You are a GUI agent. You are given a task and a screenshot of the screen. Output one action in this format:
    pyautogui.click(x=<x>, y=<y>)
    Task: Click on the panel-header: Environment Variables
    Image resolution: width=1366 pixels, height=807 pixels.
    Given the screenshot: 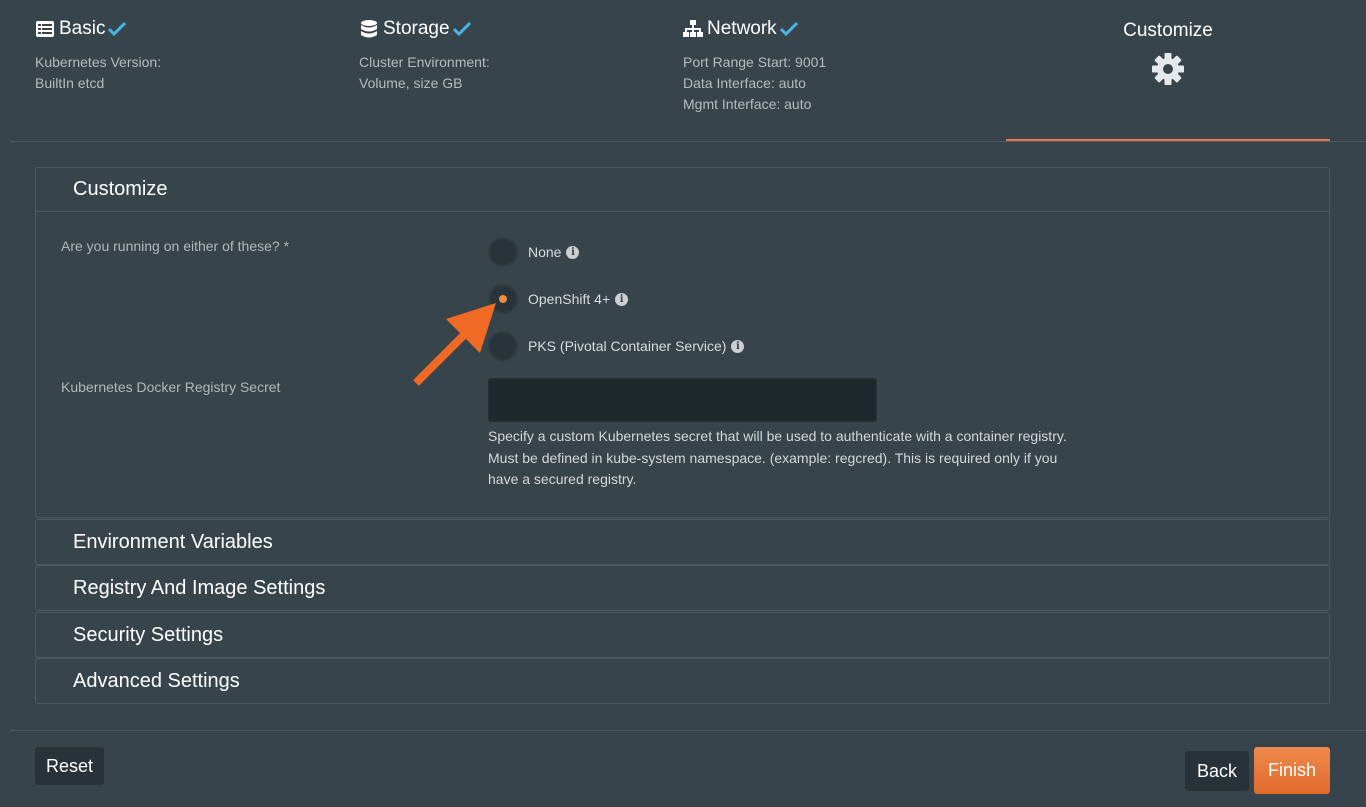 What is the action you would take?
    pyautogui.click(x=682, y=542)
    